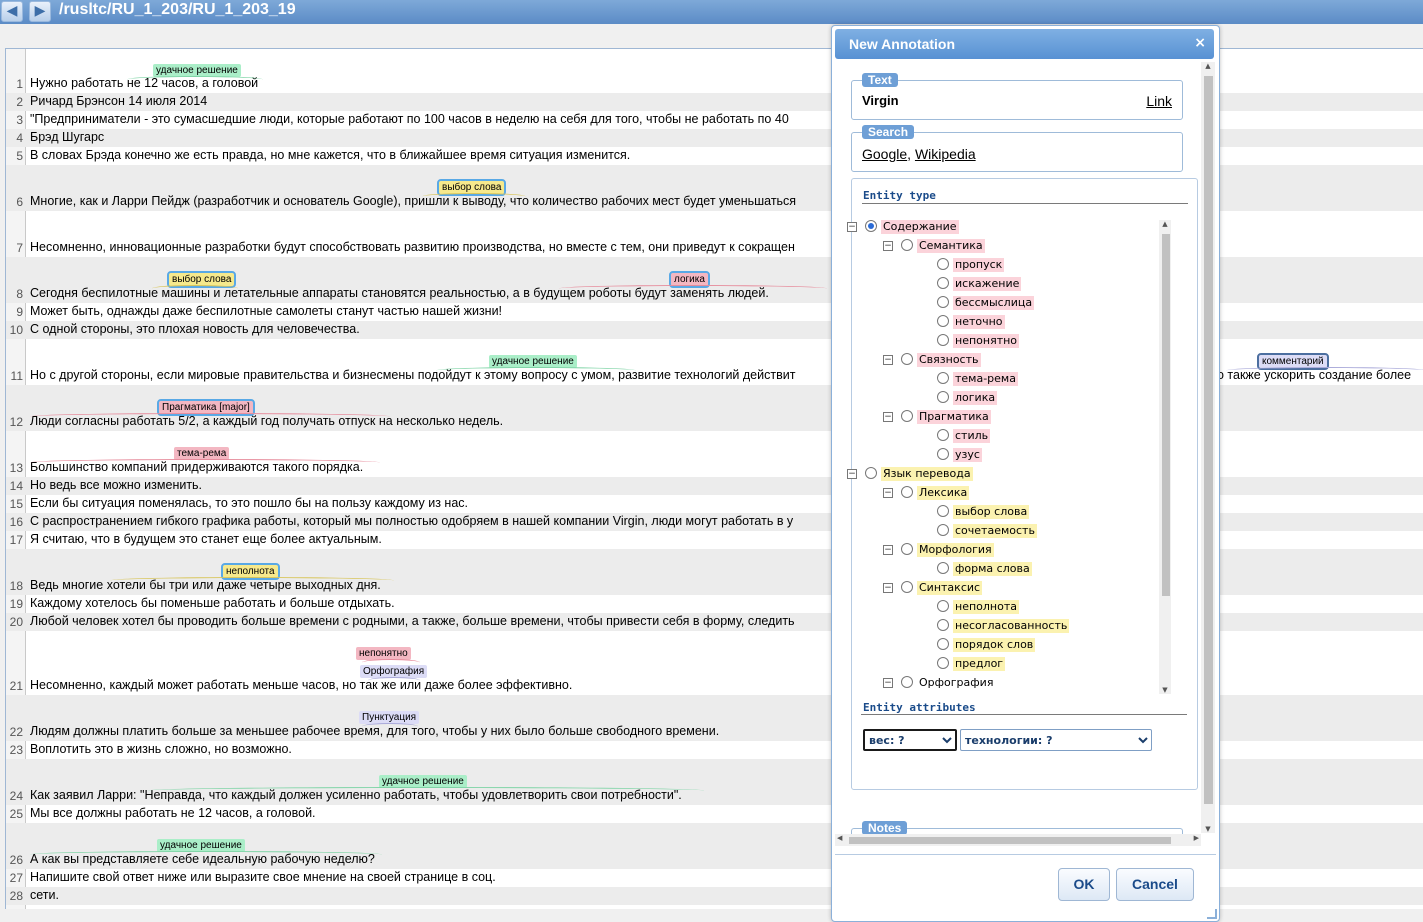 The image size is (1423, 922). Describe the element at coordinates (1196, 838) in the screenshot. I see `dialog-scroll-right-icon: ▶` at that location.